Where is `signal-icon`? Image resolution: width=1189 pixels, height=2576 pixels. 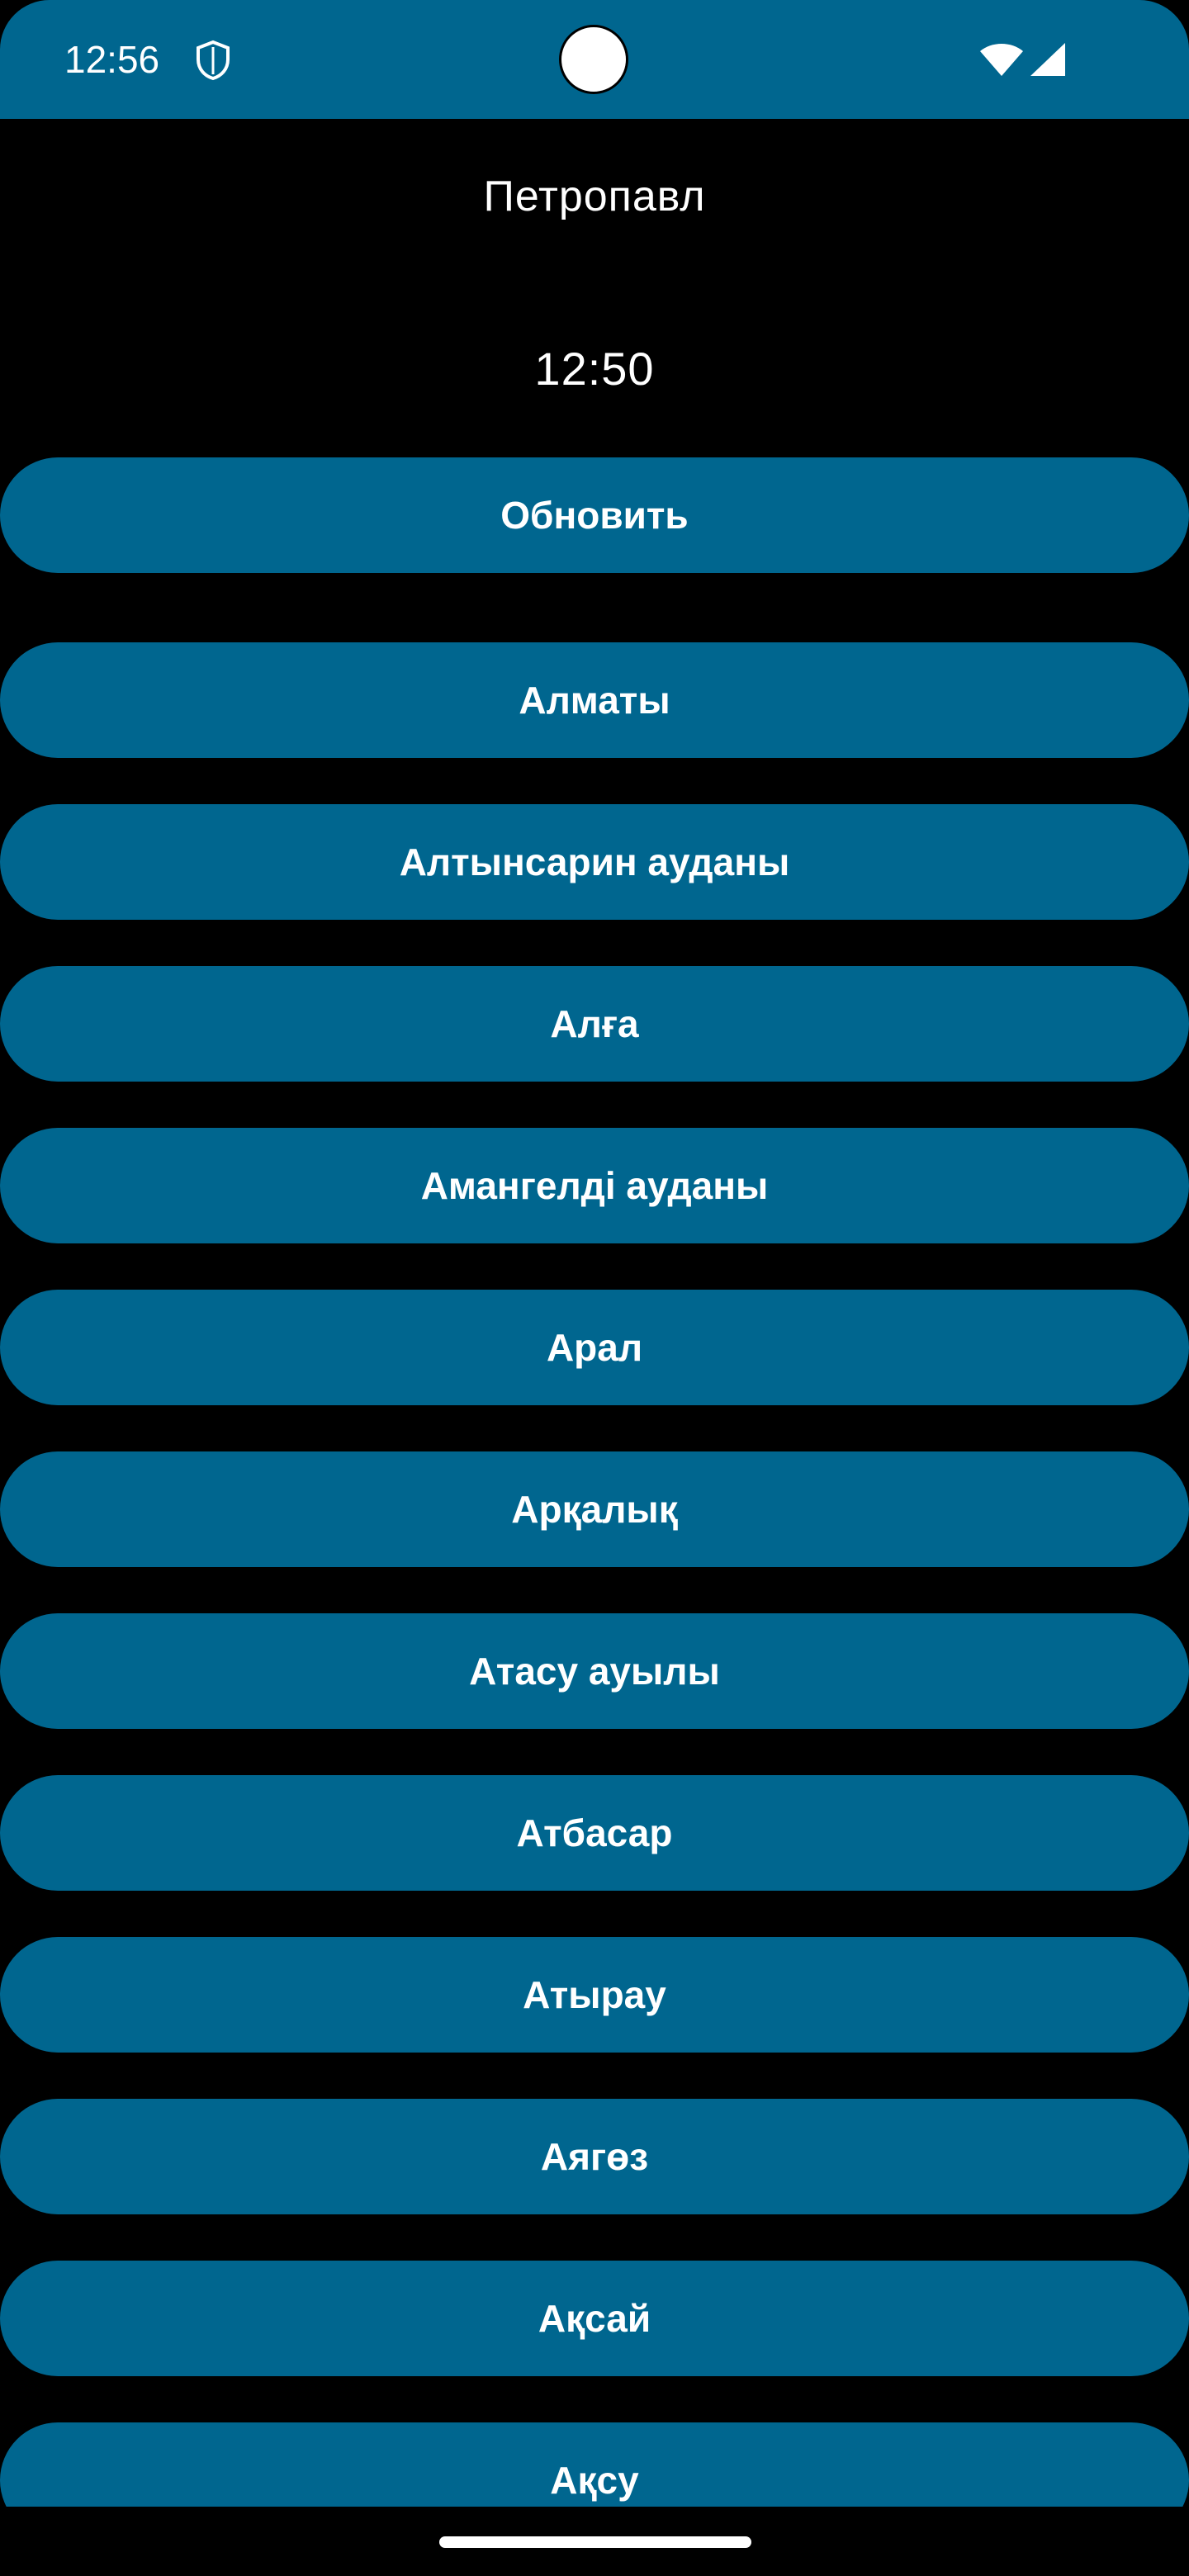 signal-icon is located at coordinates (1047, 59).